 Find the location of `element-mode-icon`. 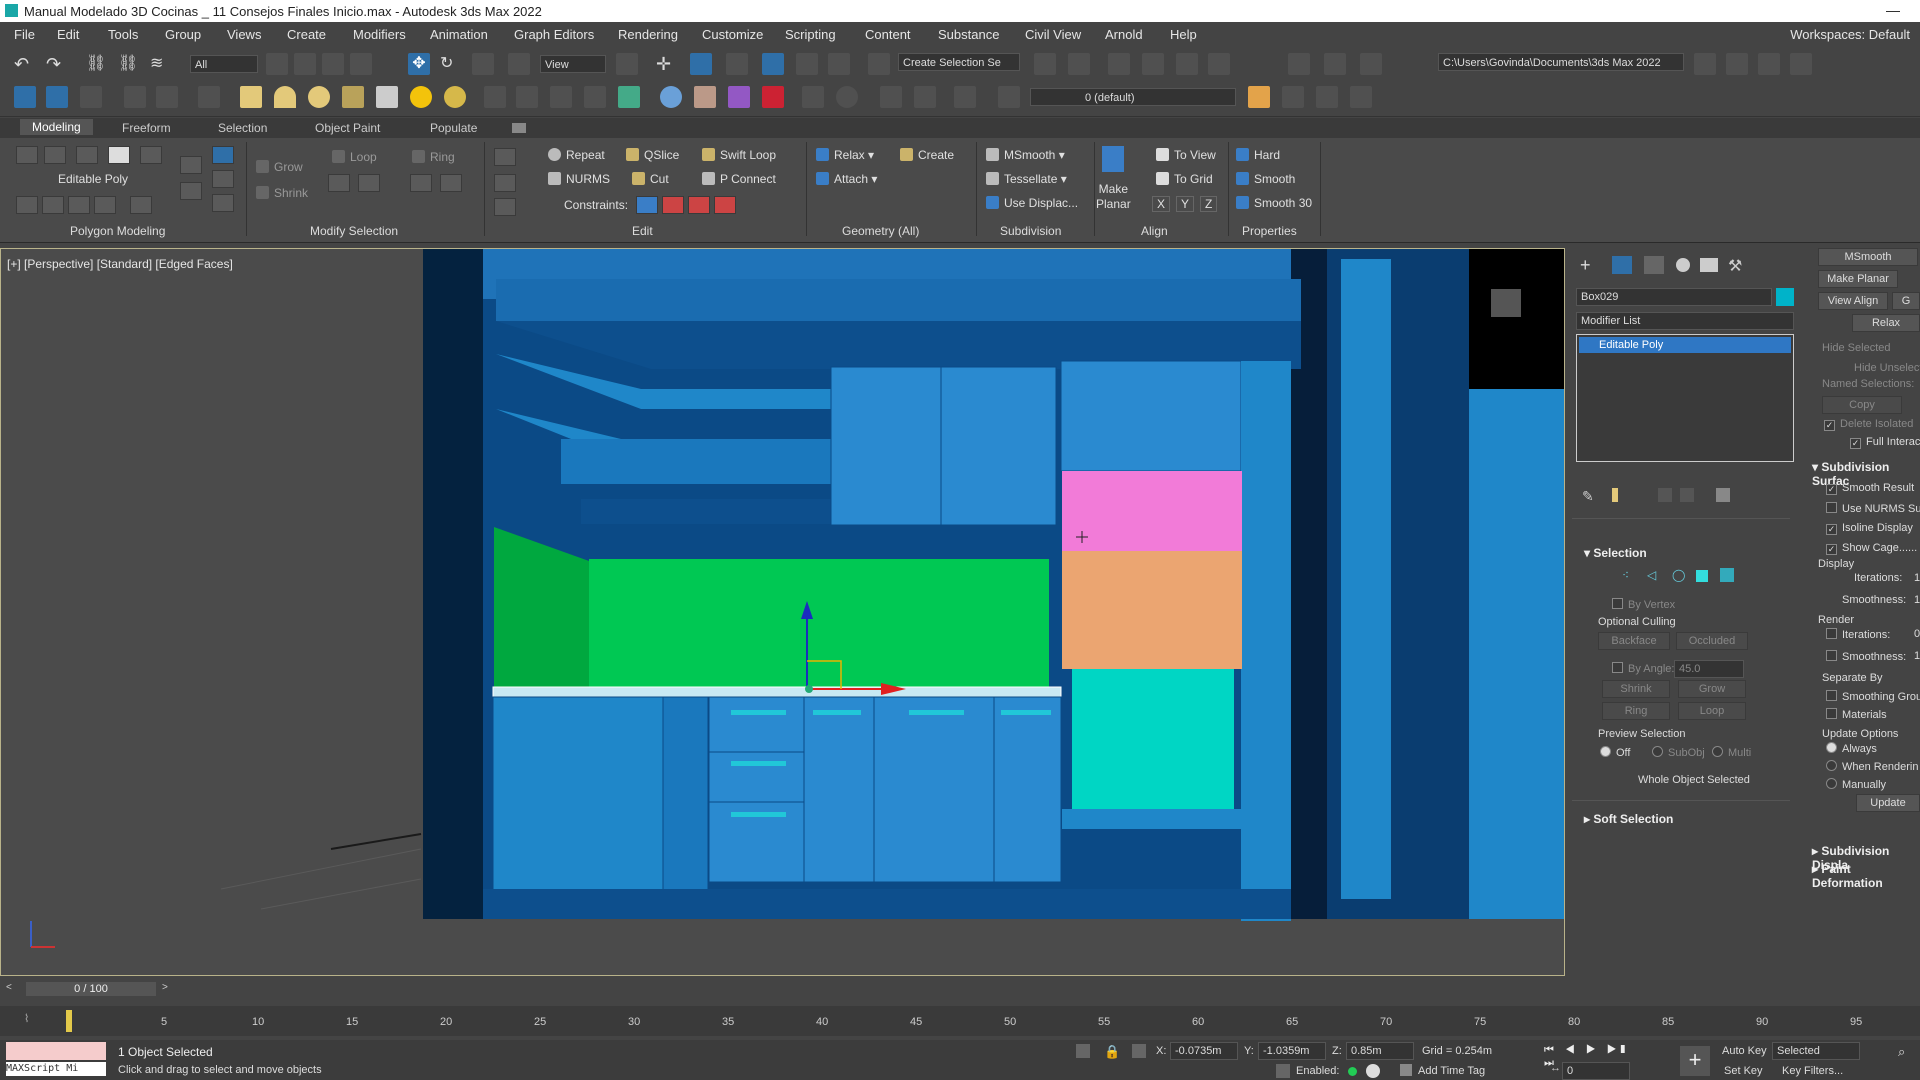

element-mode-icon is located at coordinates (151, 155).